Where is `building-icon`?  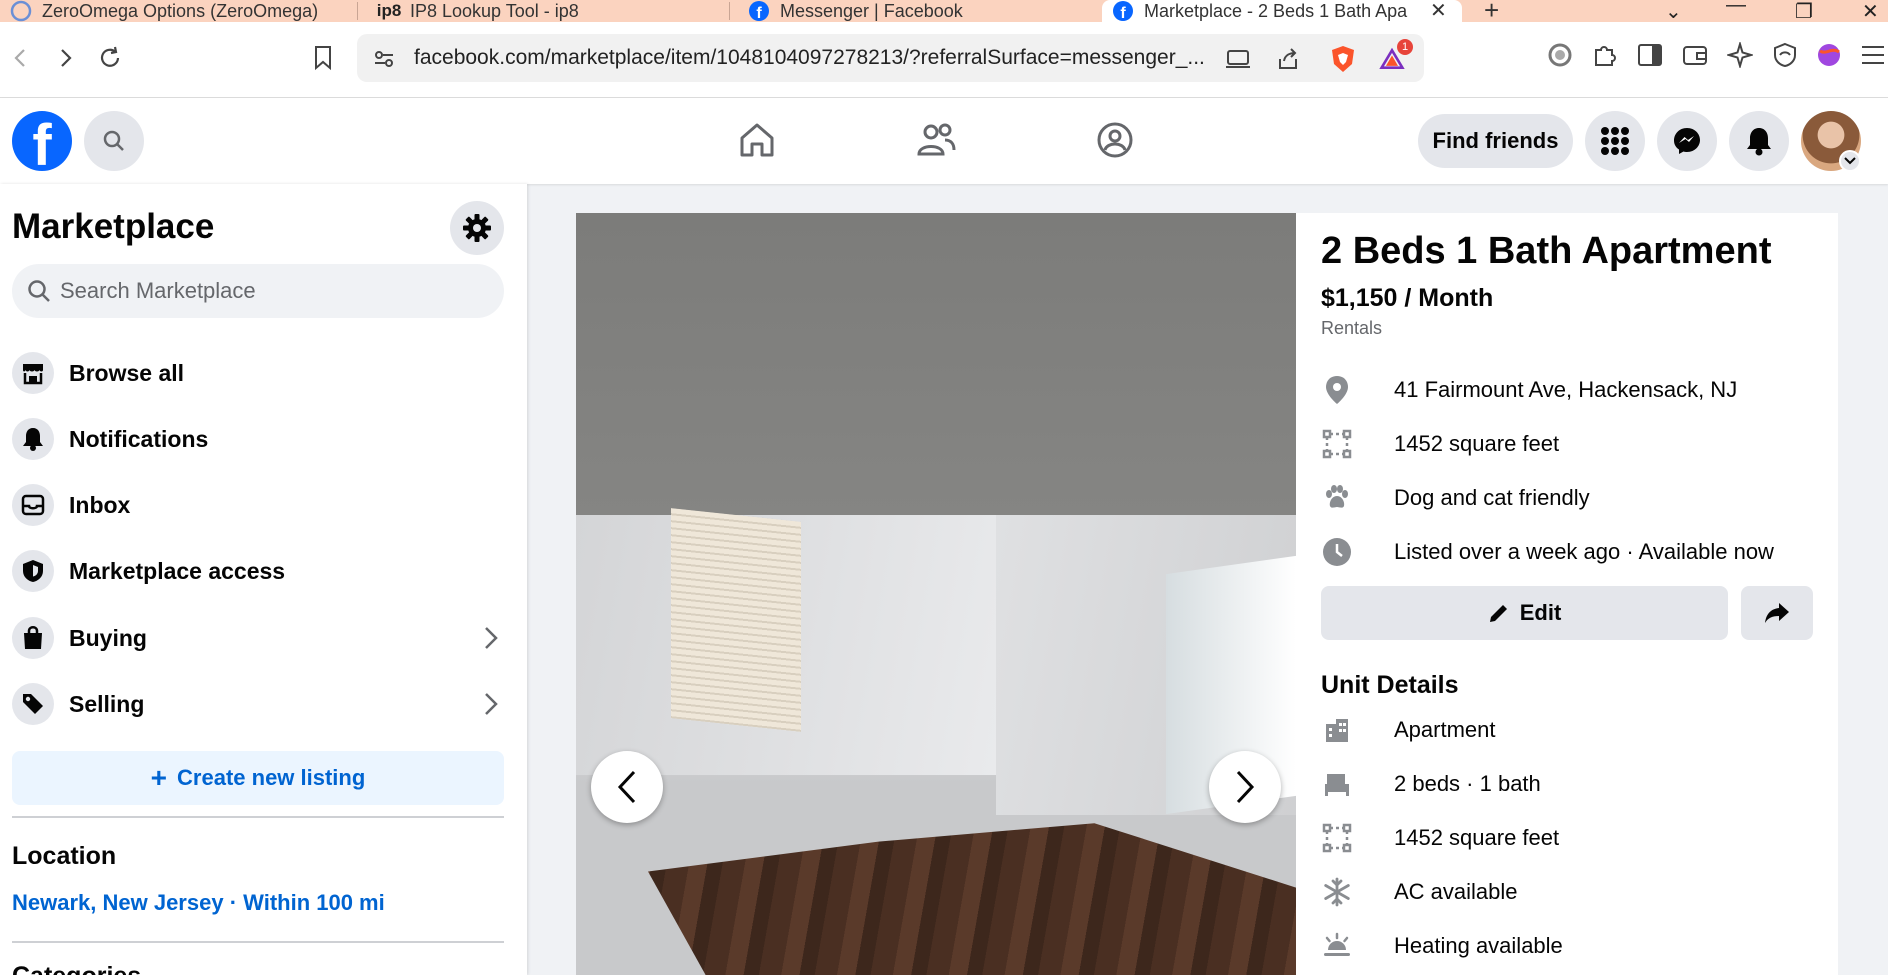 building-icon is located at coordinates (1337, 730).